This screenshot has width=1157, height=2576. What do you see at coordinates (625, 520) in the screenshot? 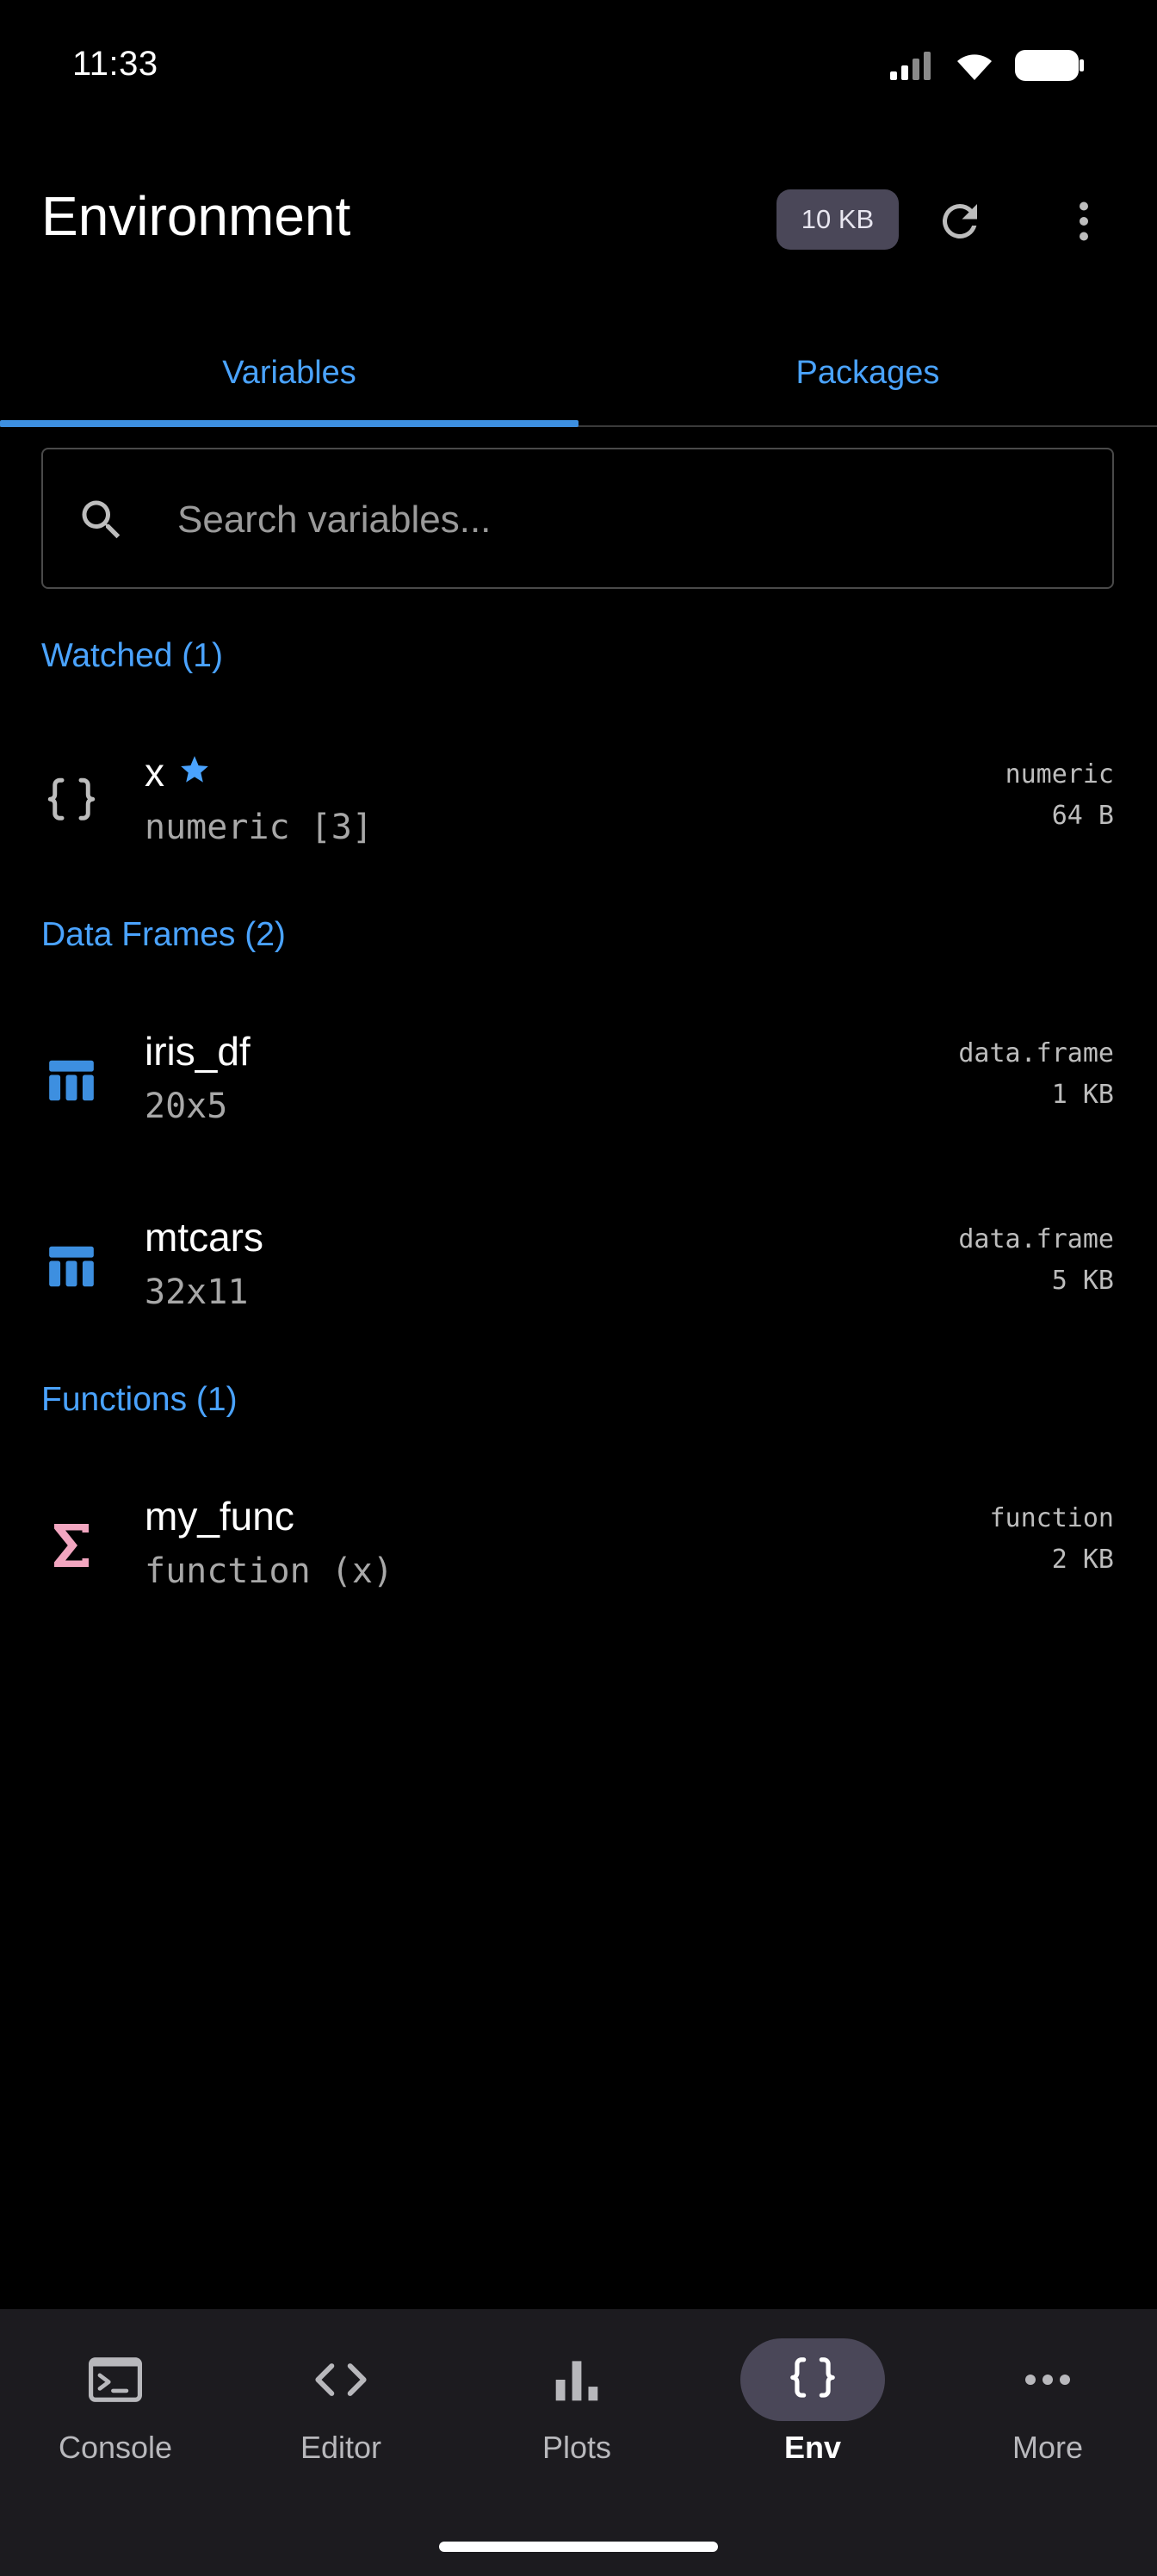
I see `search-input` at bounding box center [625, 520].